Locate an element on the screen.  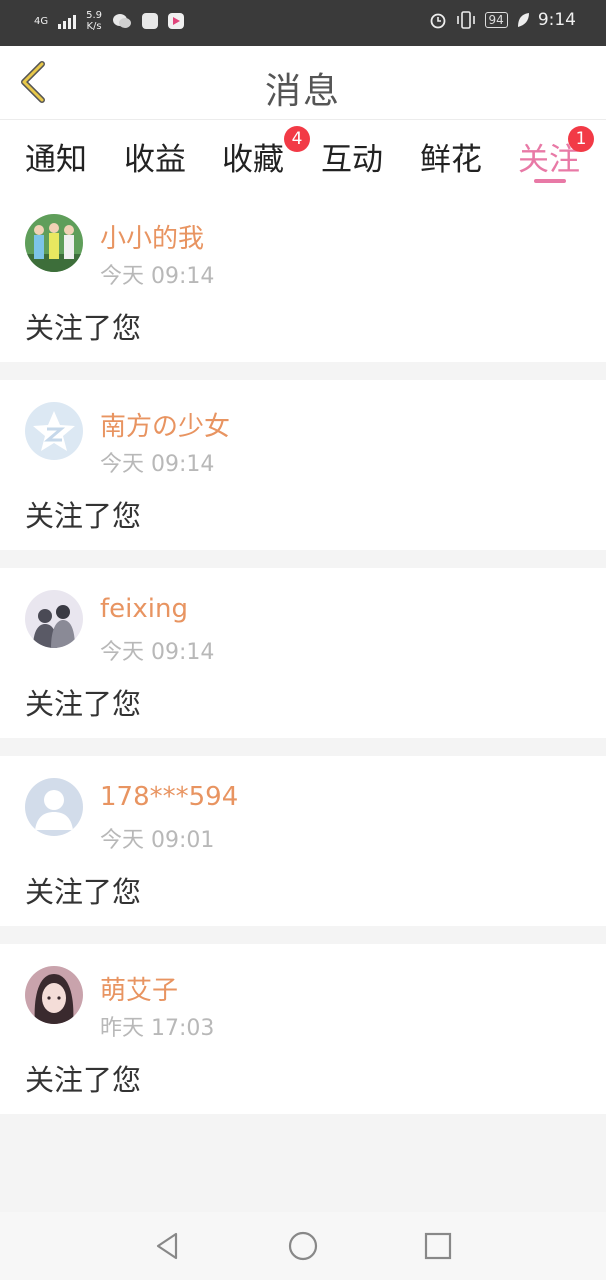
tab-earnings: 收益 is located at coordinates (155, 156).